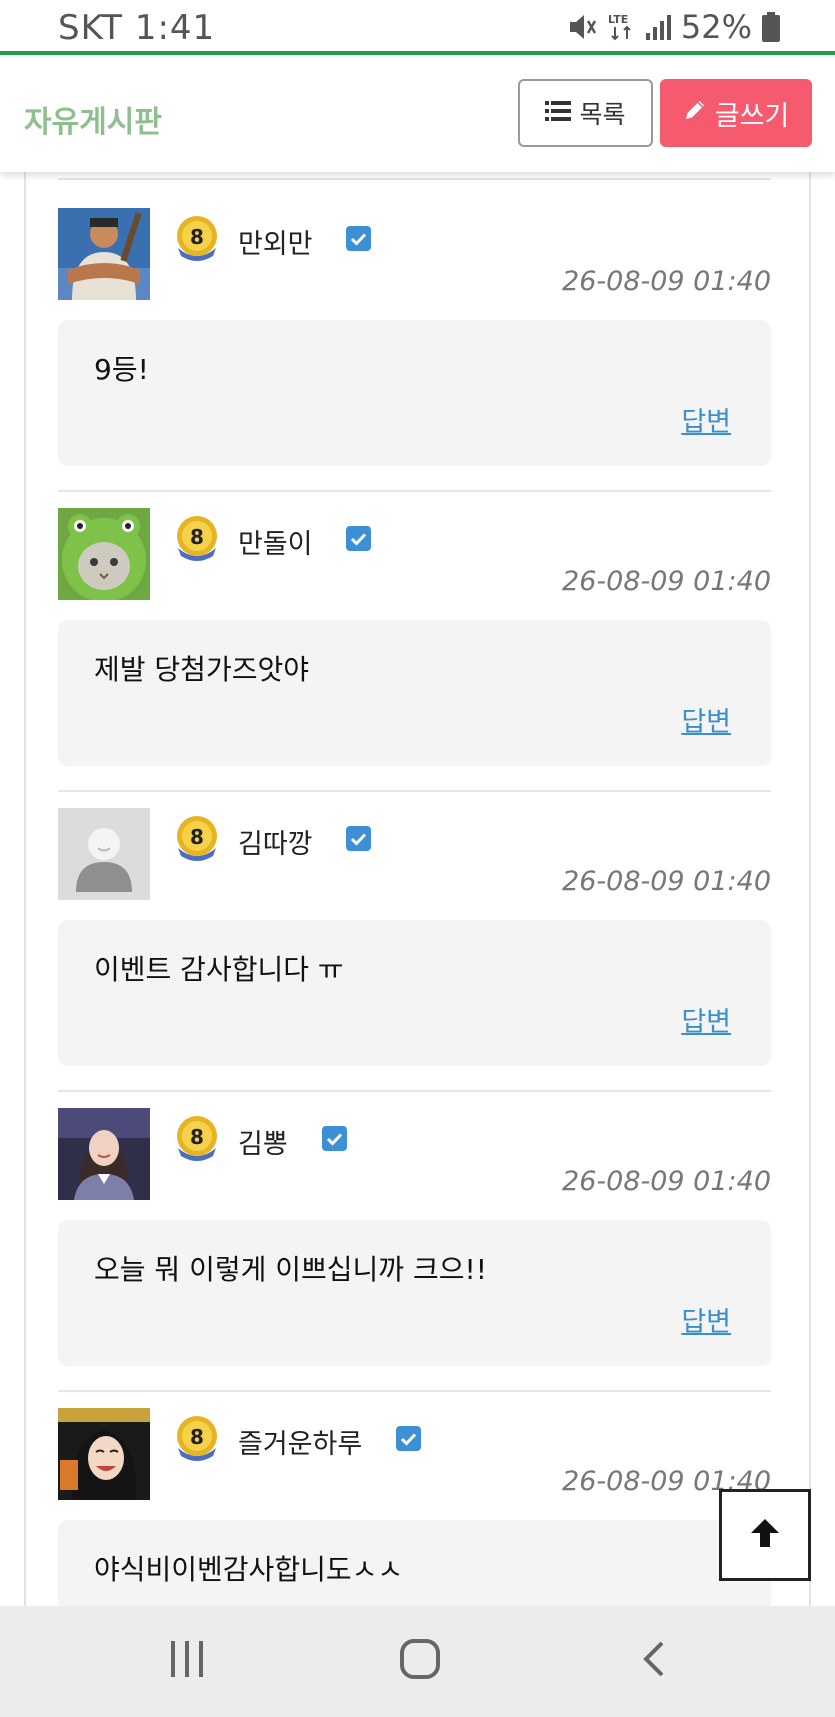  I want to click on username: 즐거운하루, so click(300, 1441).